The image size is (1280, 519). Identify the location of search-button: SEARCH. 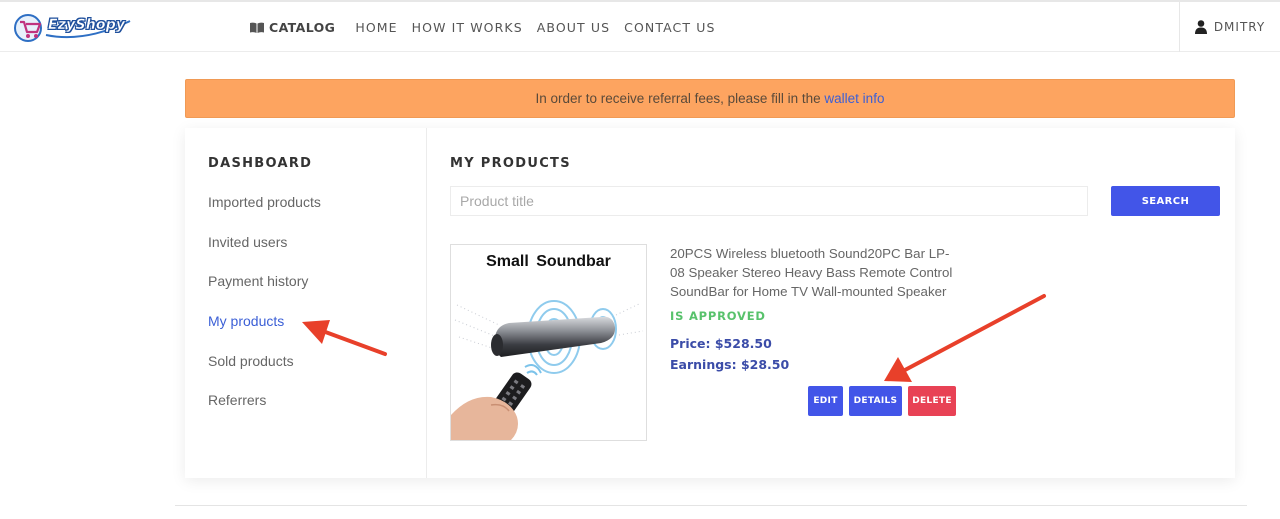
(1165, 201).